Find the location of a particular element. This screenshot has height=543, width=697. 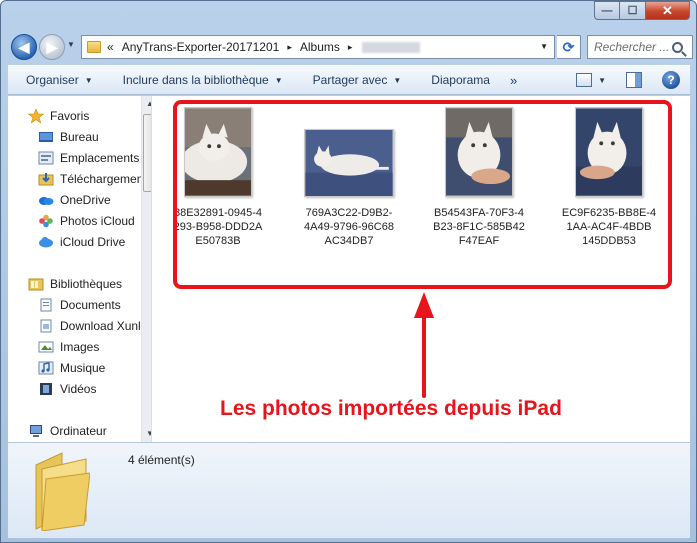

change-view-icon is located at coordinates (584, 80).